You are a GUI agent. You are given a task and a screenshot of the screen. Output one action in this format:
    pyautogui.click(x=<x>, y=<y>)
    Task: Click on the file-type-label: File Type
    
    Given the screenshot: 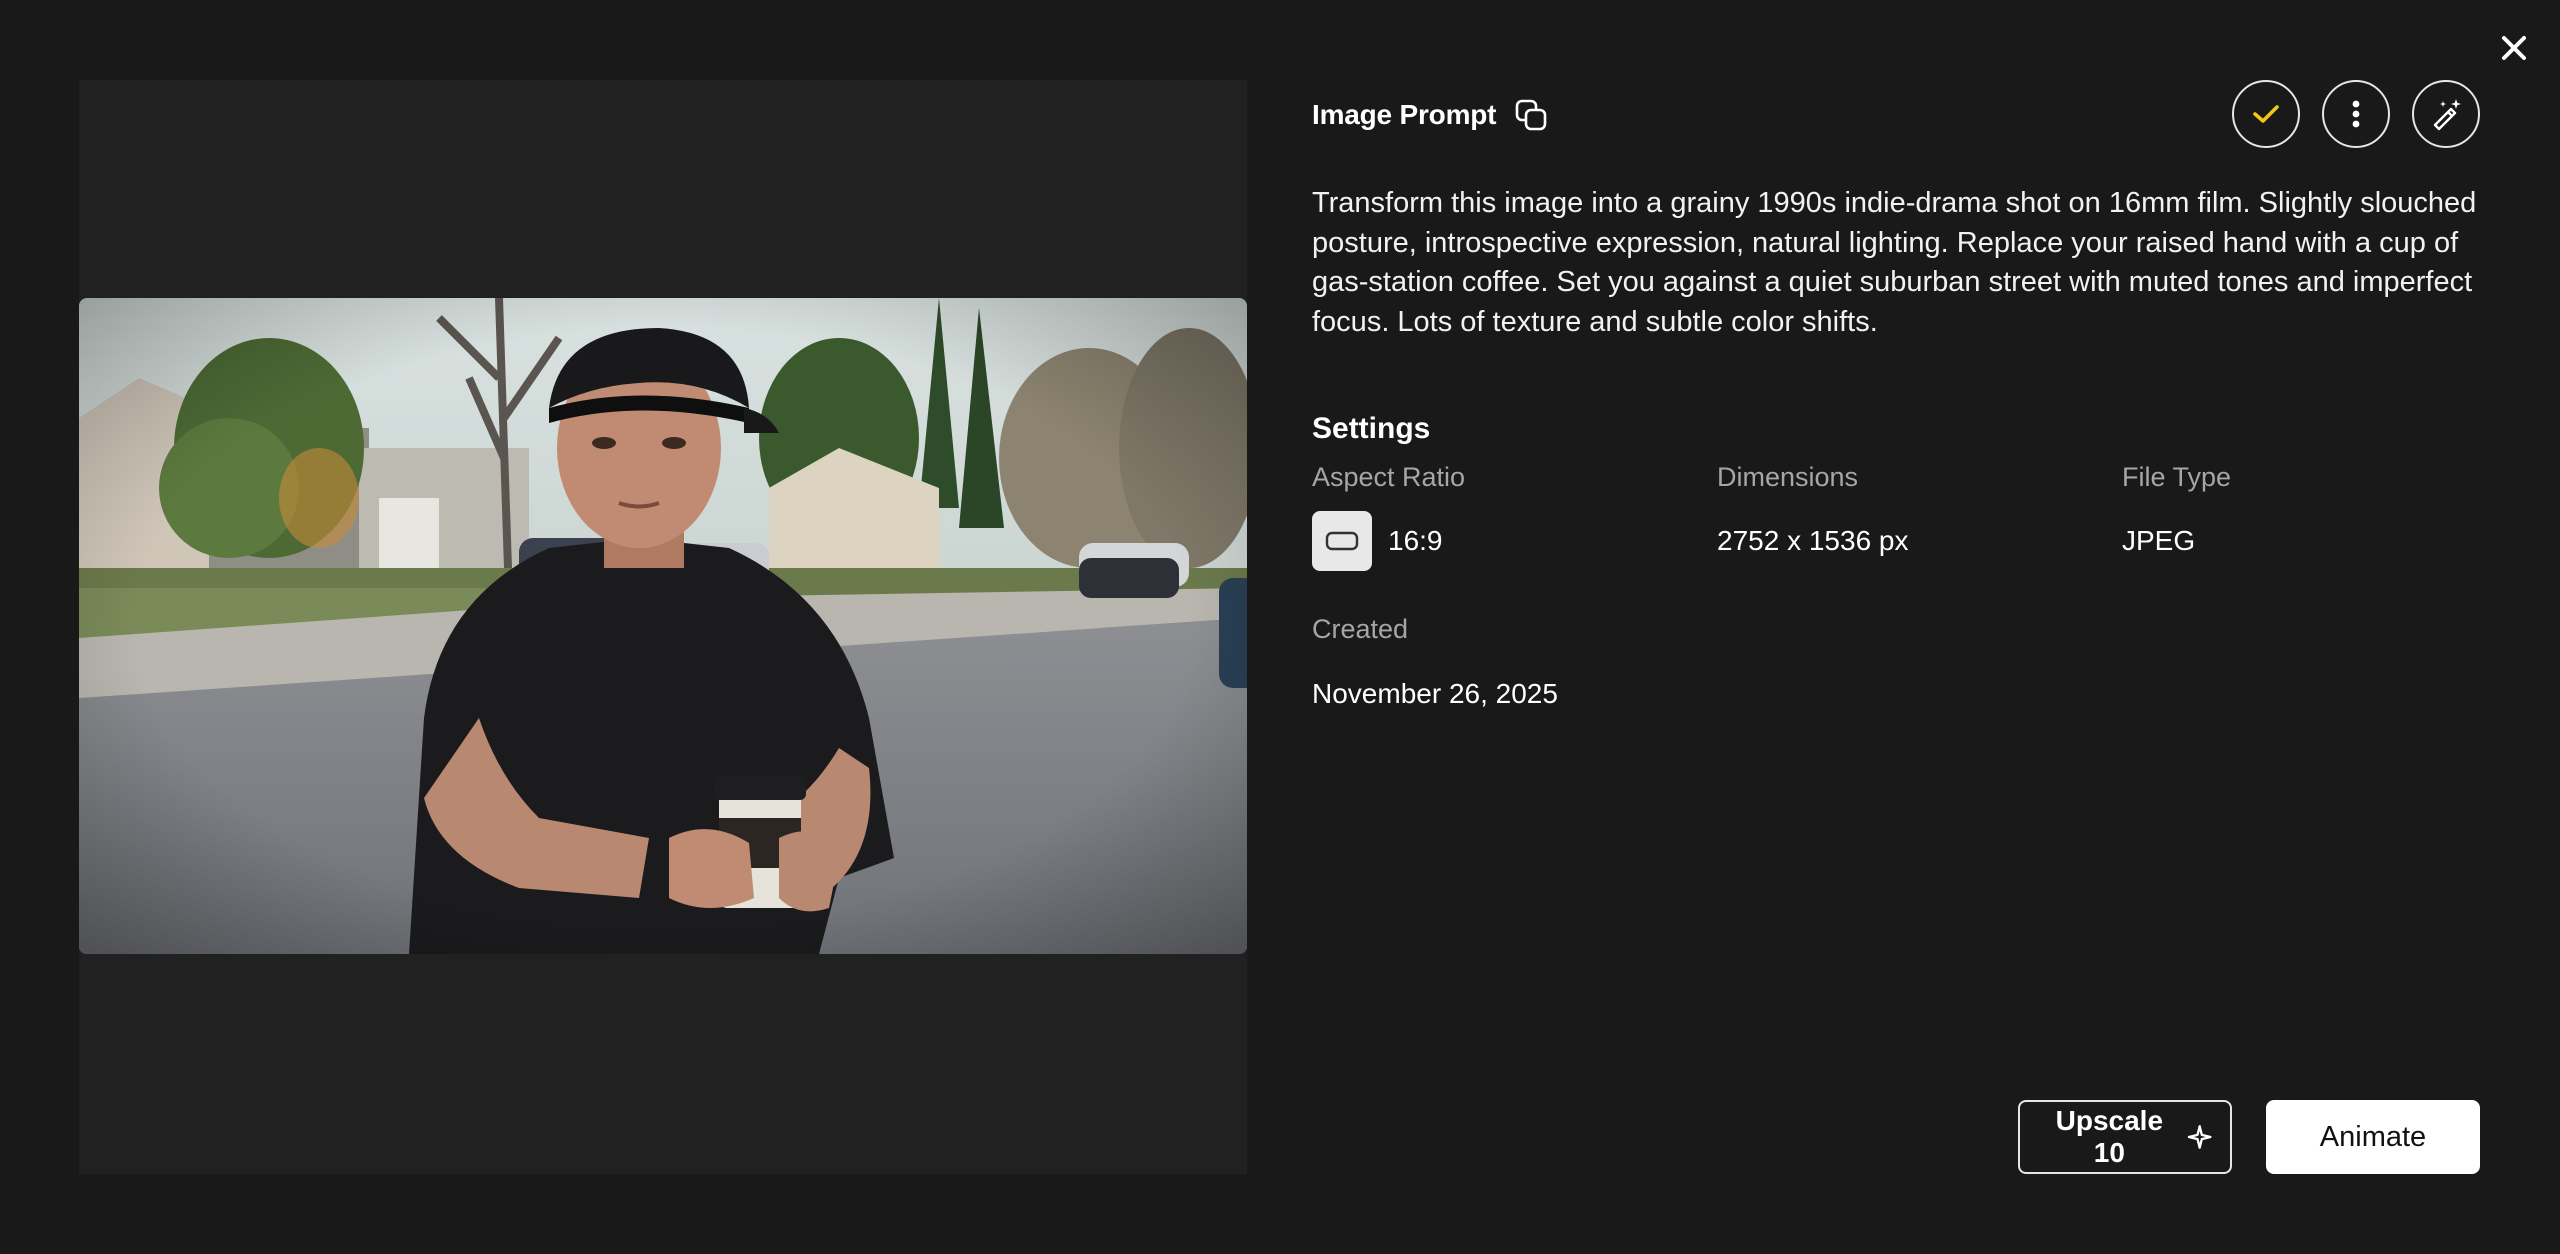 What is the action you would take?
    pyautogui.click(x=2177, y=477)
    